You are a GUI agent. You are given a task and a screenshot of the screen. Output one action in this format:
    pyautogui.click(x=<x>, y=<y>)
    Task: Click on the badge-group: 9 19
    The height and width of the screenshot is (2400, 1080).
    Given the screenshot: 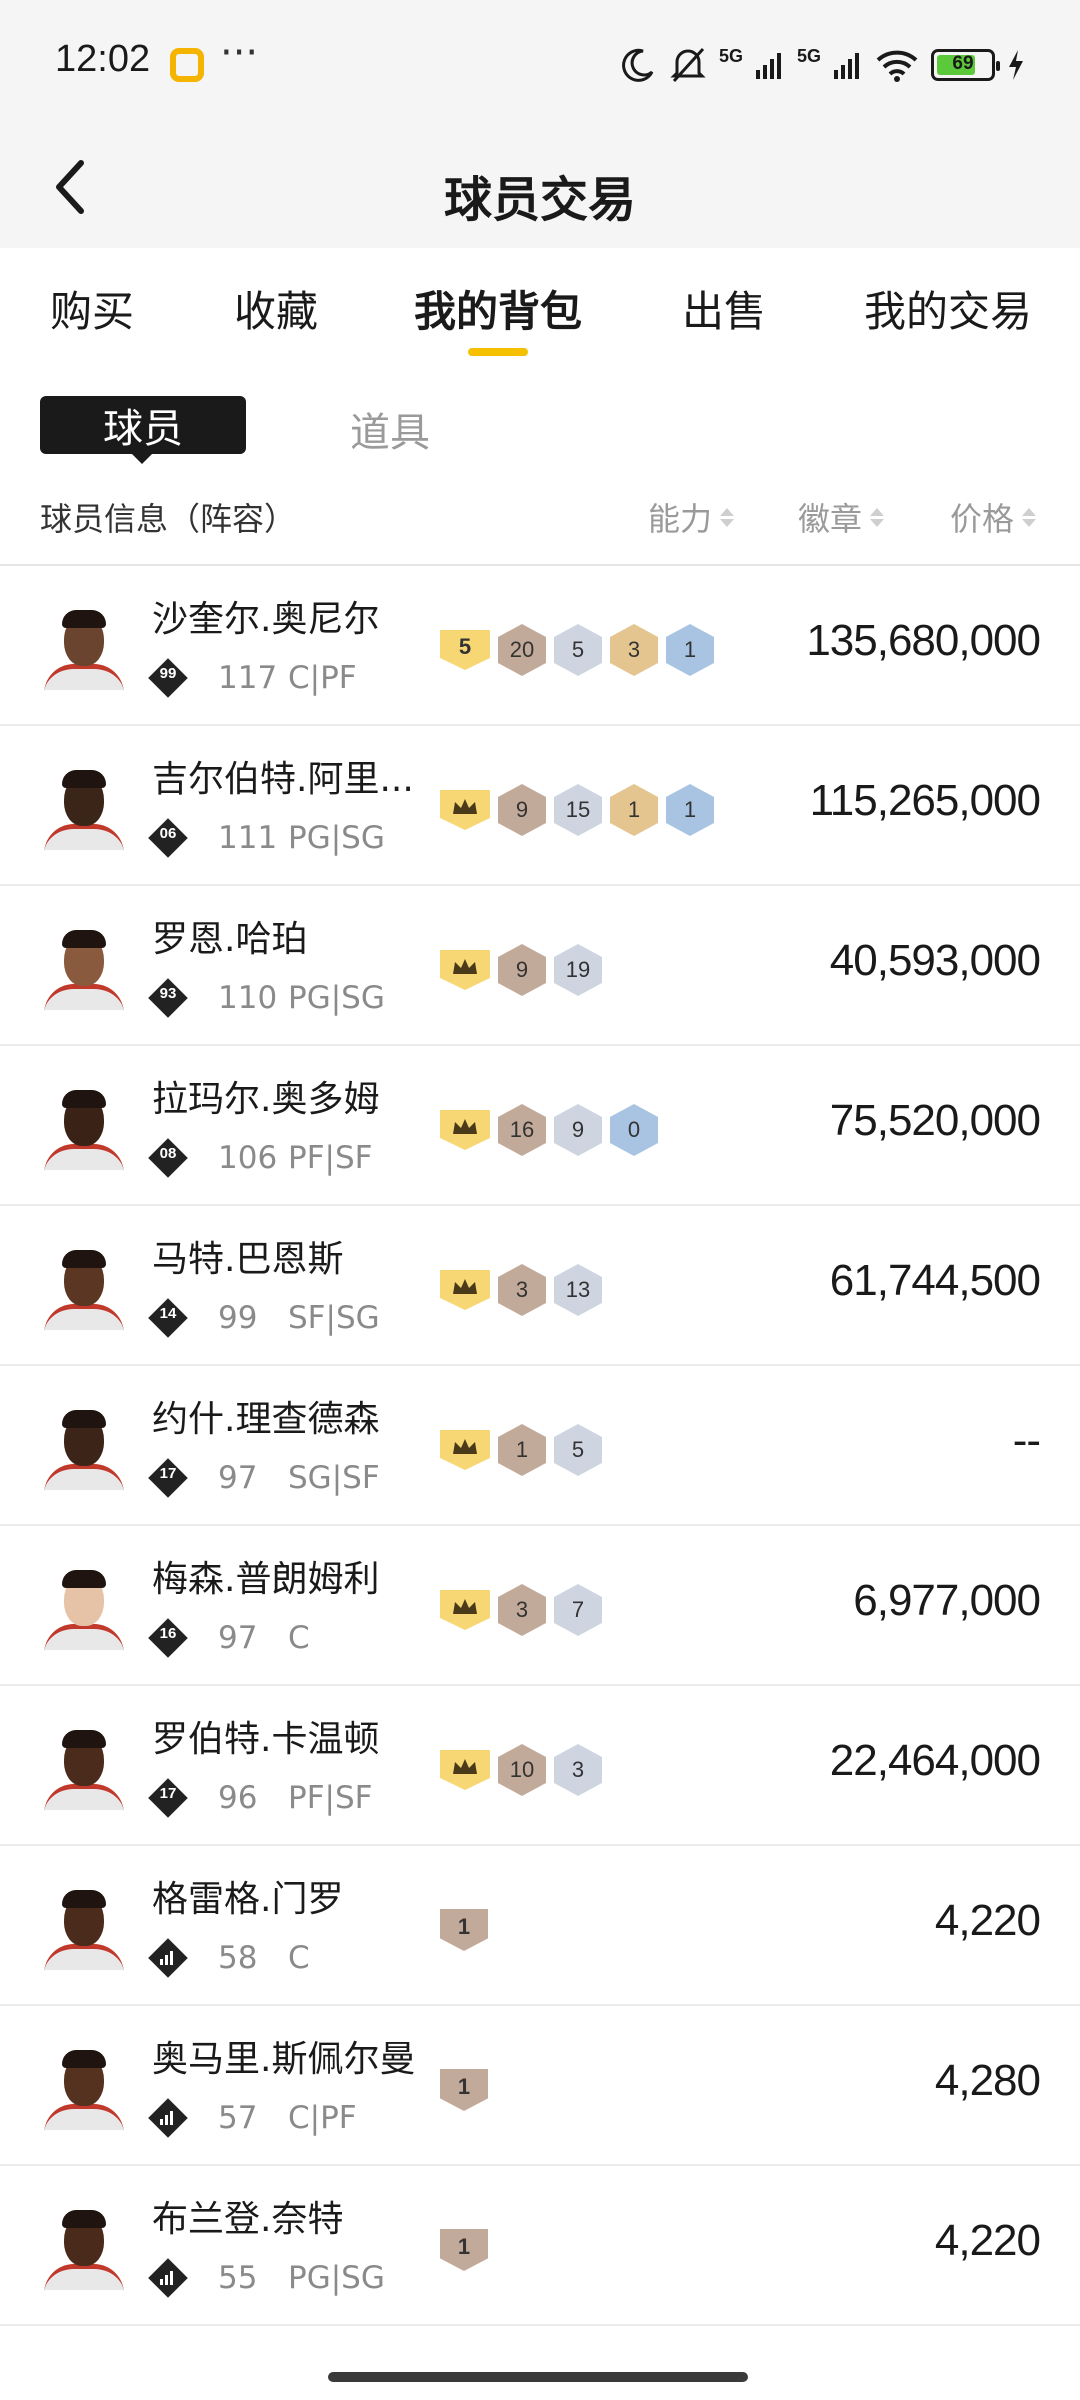 What is the action you would take?
    pyautogui.click(x=521, y=970)
    